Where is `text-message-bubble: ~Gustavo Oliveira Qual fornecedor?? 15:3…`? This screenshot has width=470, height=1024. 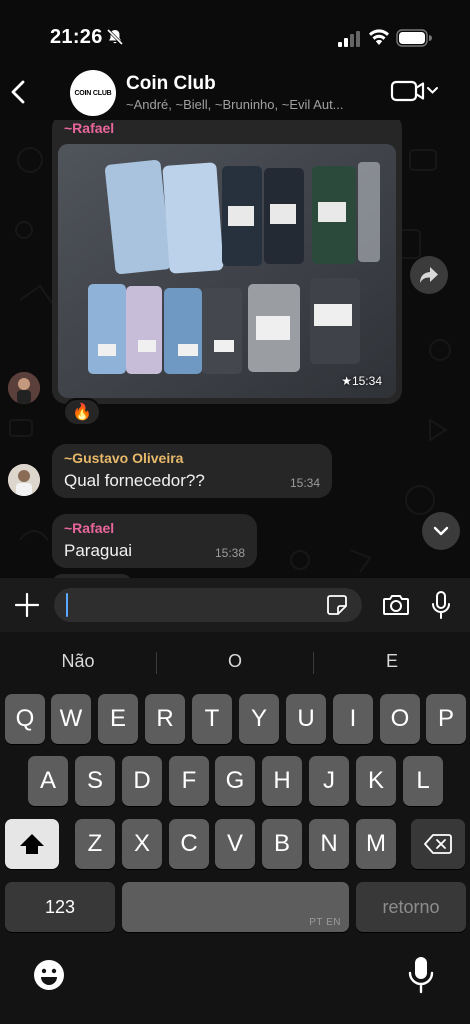
text-message-bubble: ~Gustavo Oliveira Qual fornecedor?? 15:3… is located at coordinates (192, 471).